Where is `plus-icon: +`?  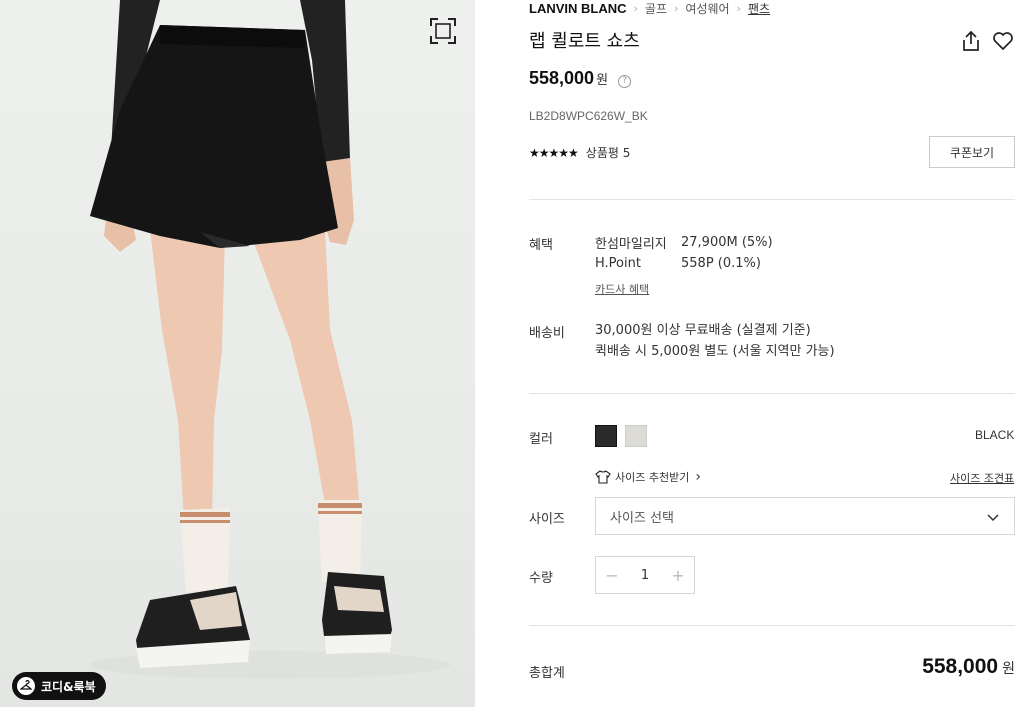 plus-icon: + is located at coordinates (678, 575).